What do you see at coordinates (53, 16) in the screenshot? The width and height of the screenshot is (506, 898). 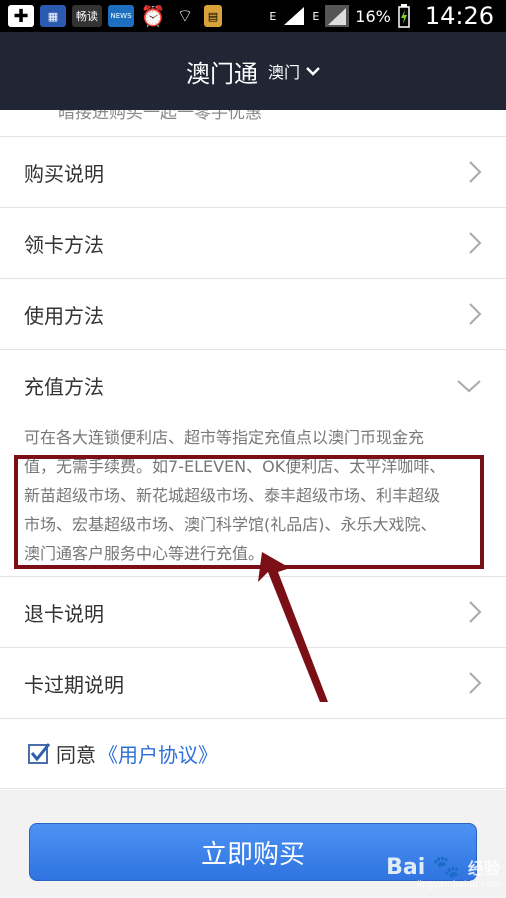 I see `grid-app-icon: ▦` at bounding box center [53, 16].